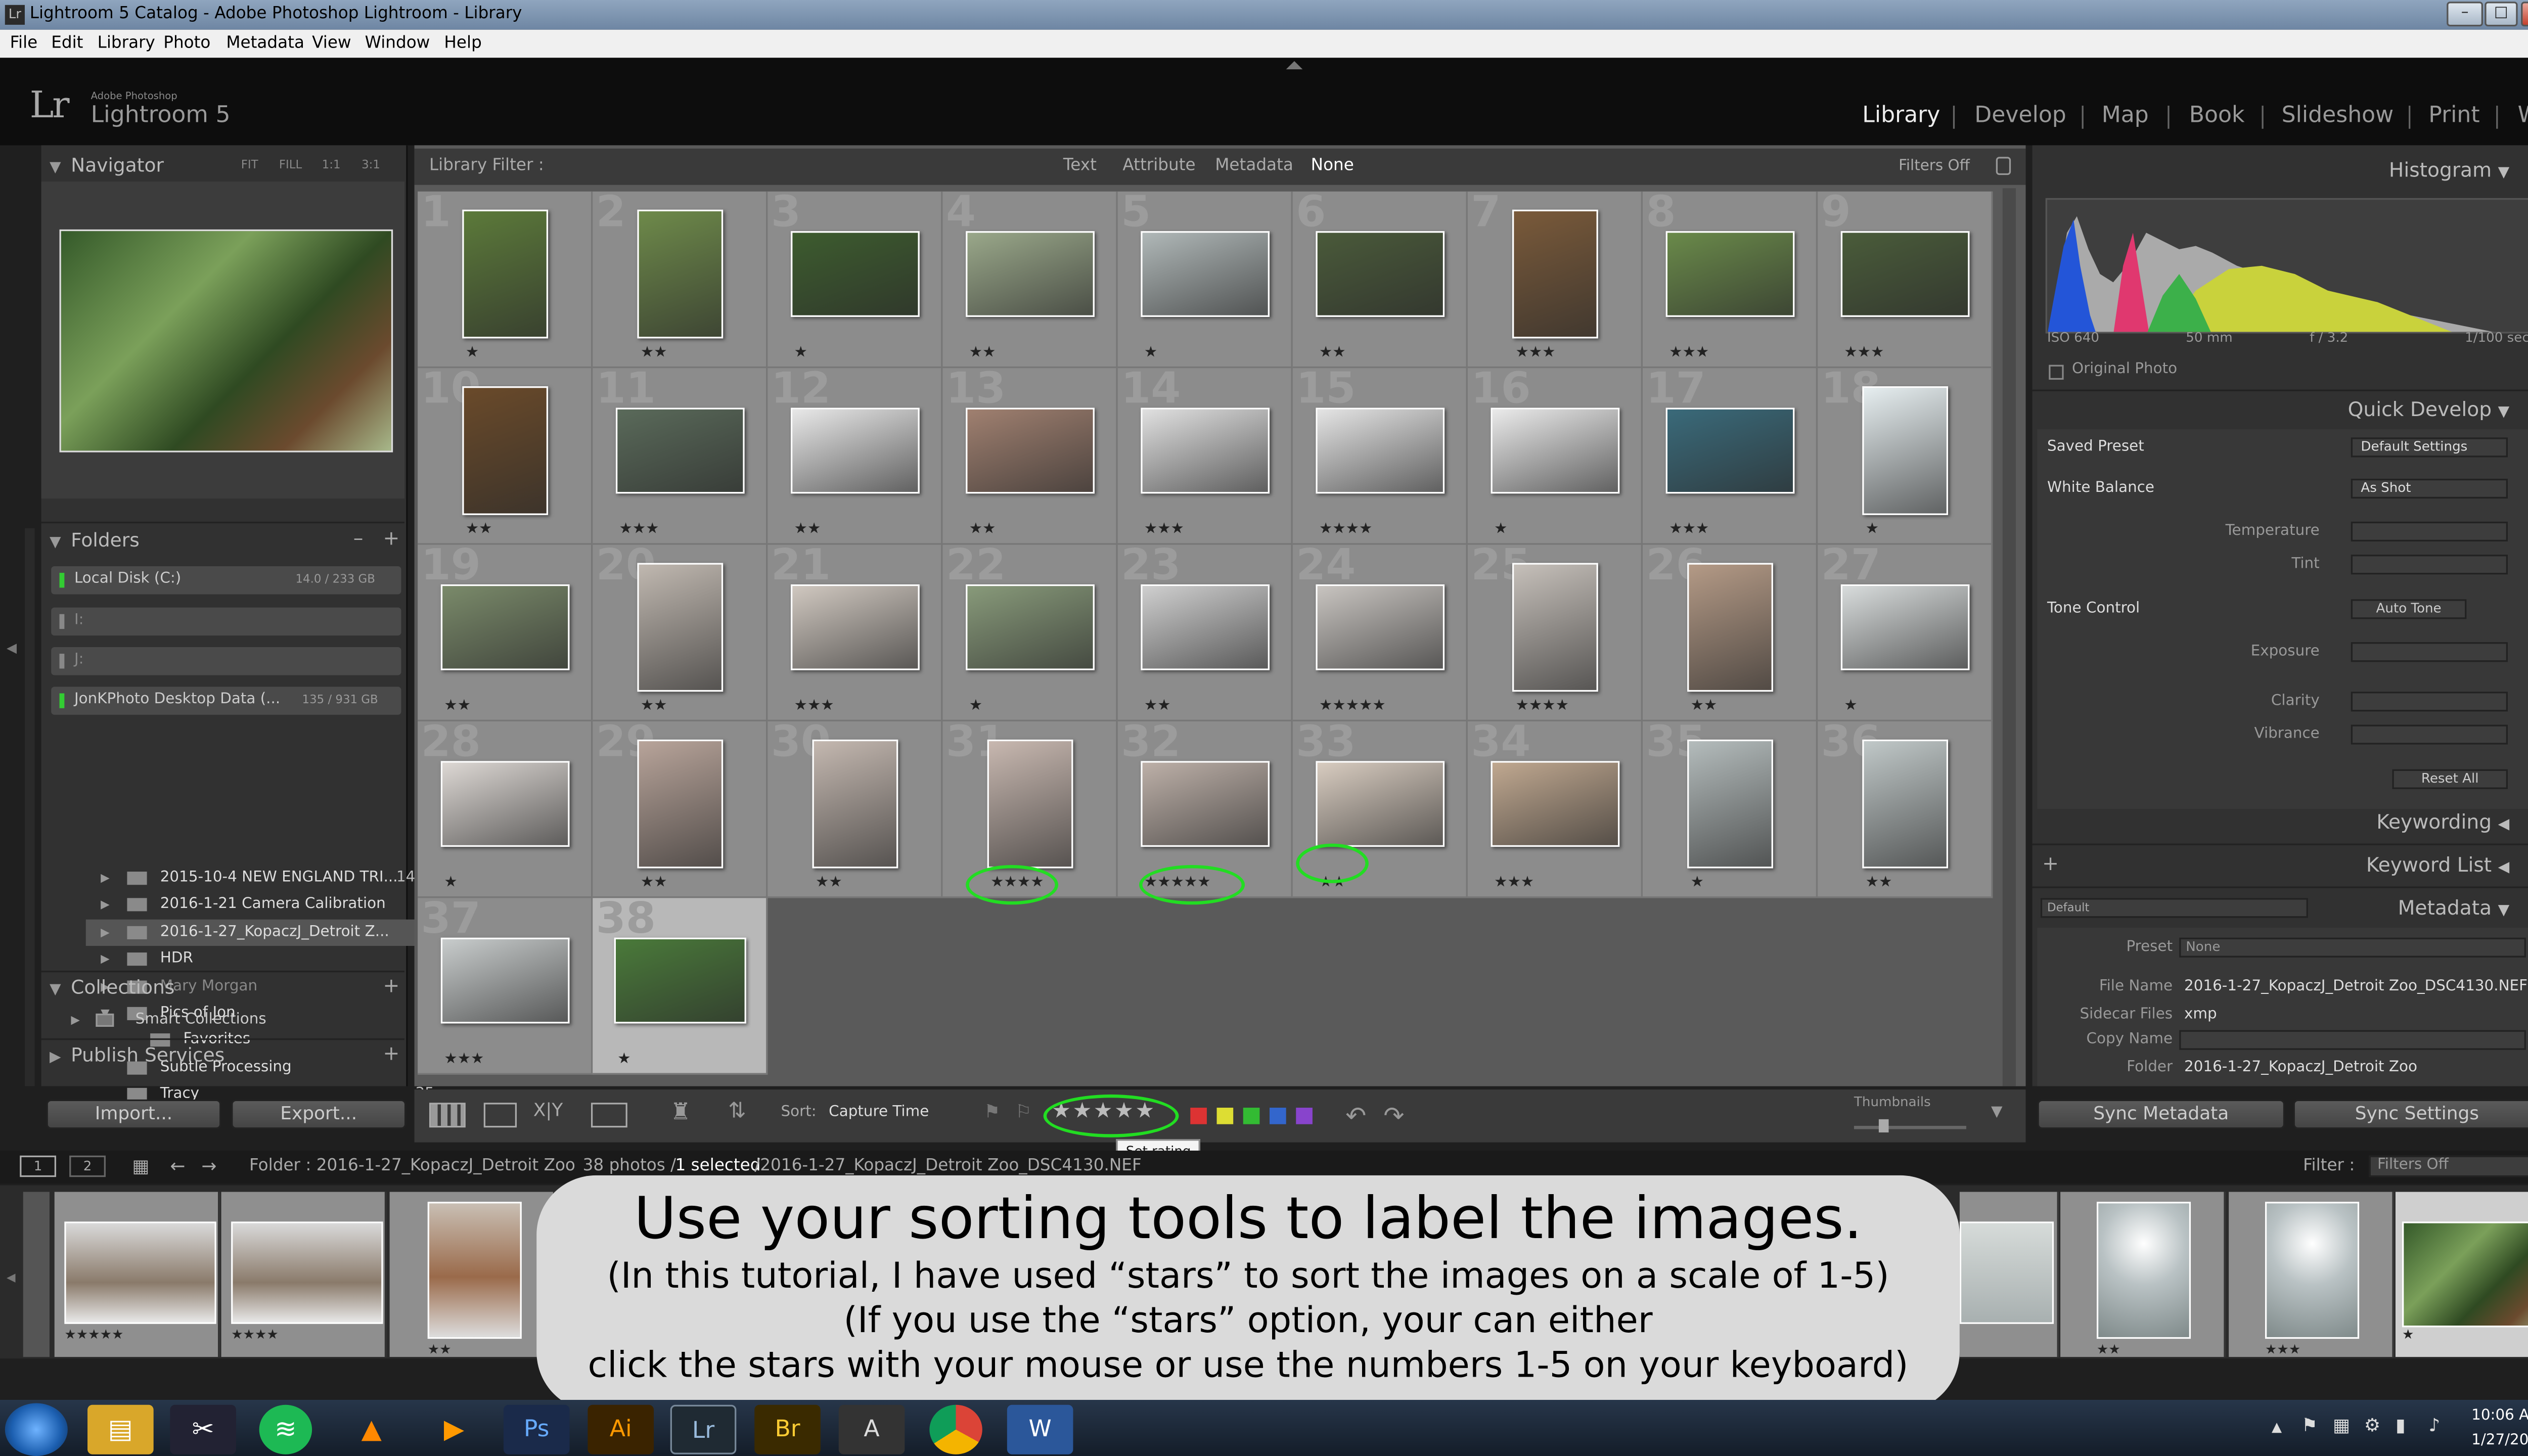 Image resolution: width=2528 pixels, height=1456 pixels. I want to click on grid-cell: 38 ★, so click(681, 986).